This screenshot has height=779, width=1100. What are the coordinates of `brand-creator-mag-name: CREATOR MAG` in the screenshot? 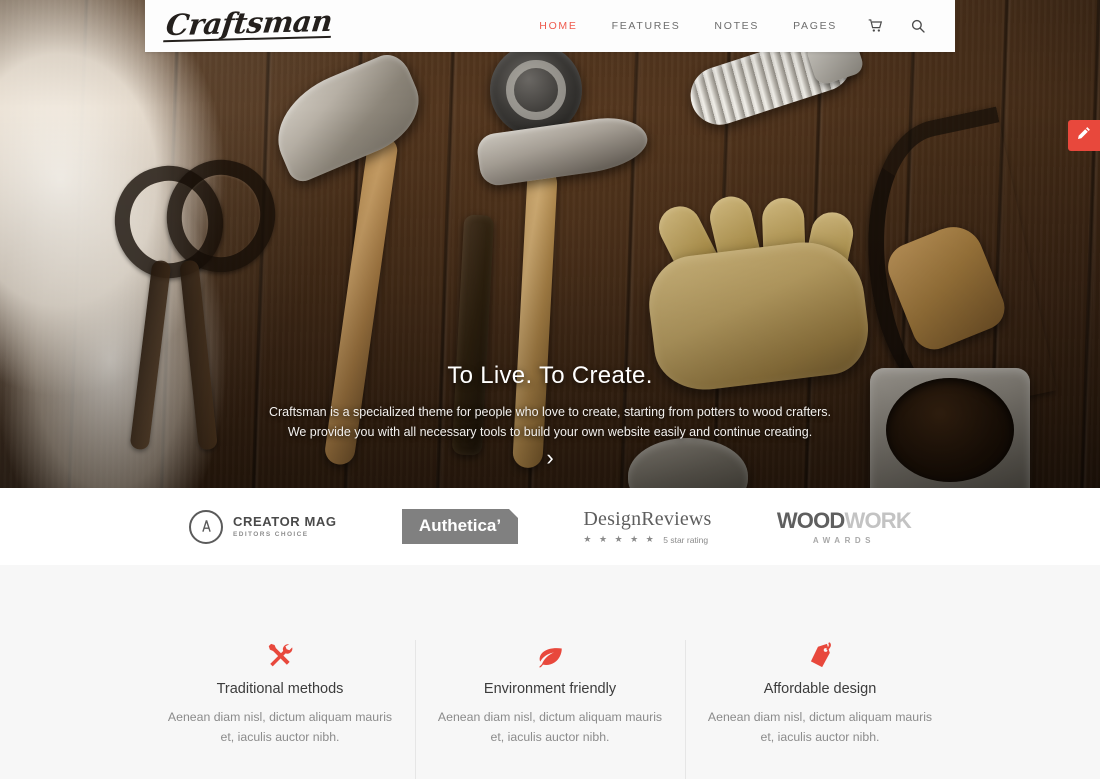 It's located at (285, 521).